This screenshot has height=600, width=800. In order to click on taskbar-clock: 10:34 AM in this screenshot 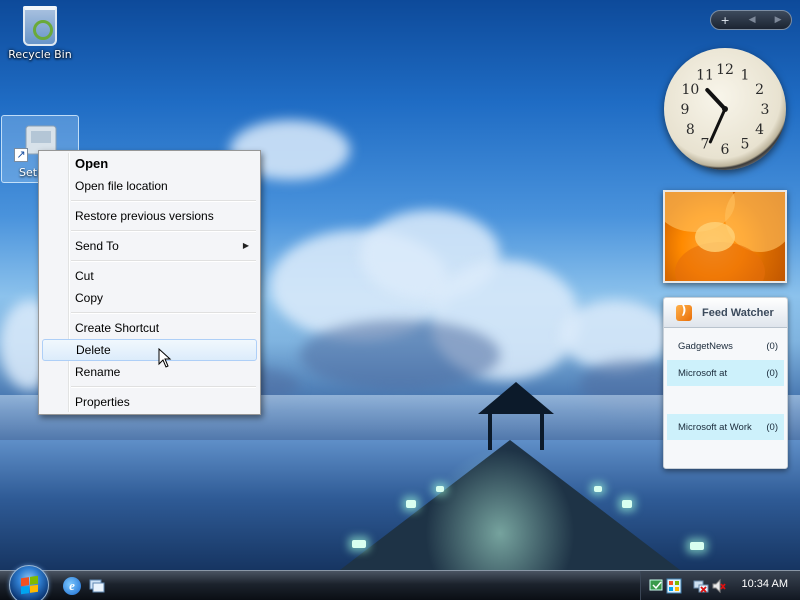, I will do `click(765, 584)`.